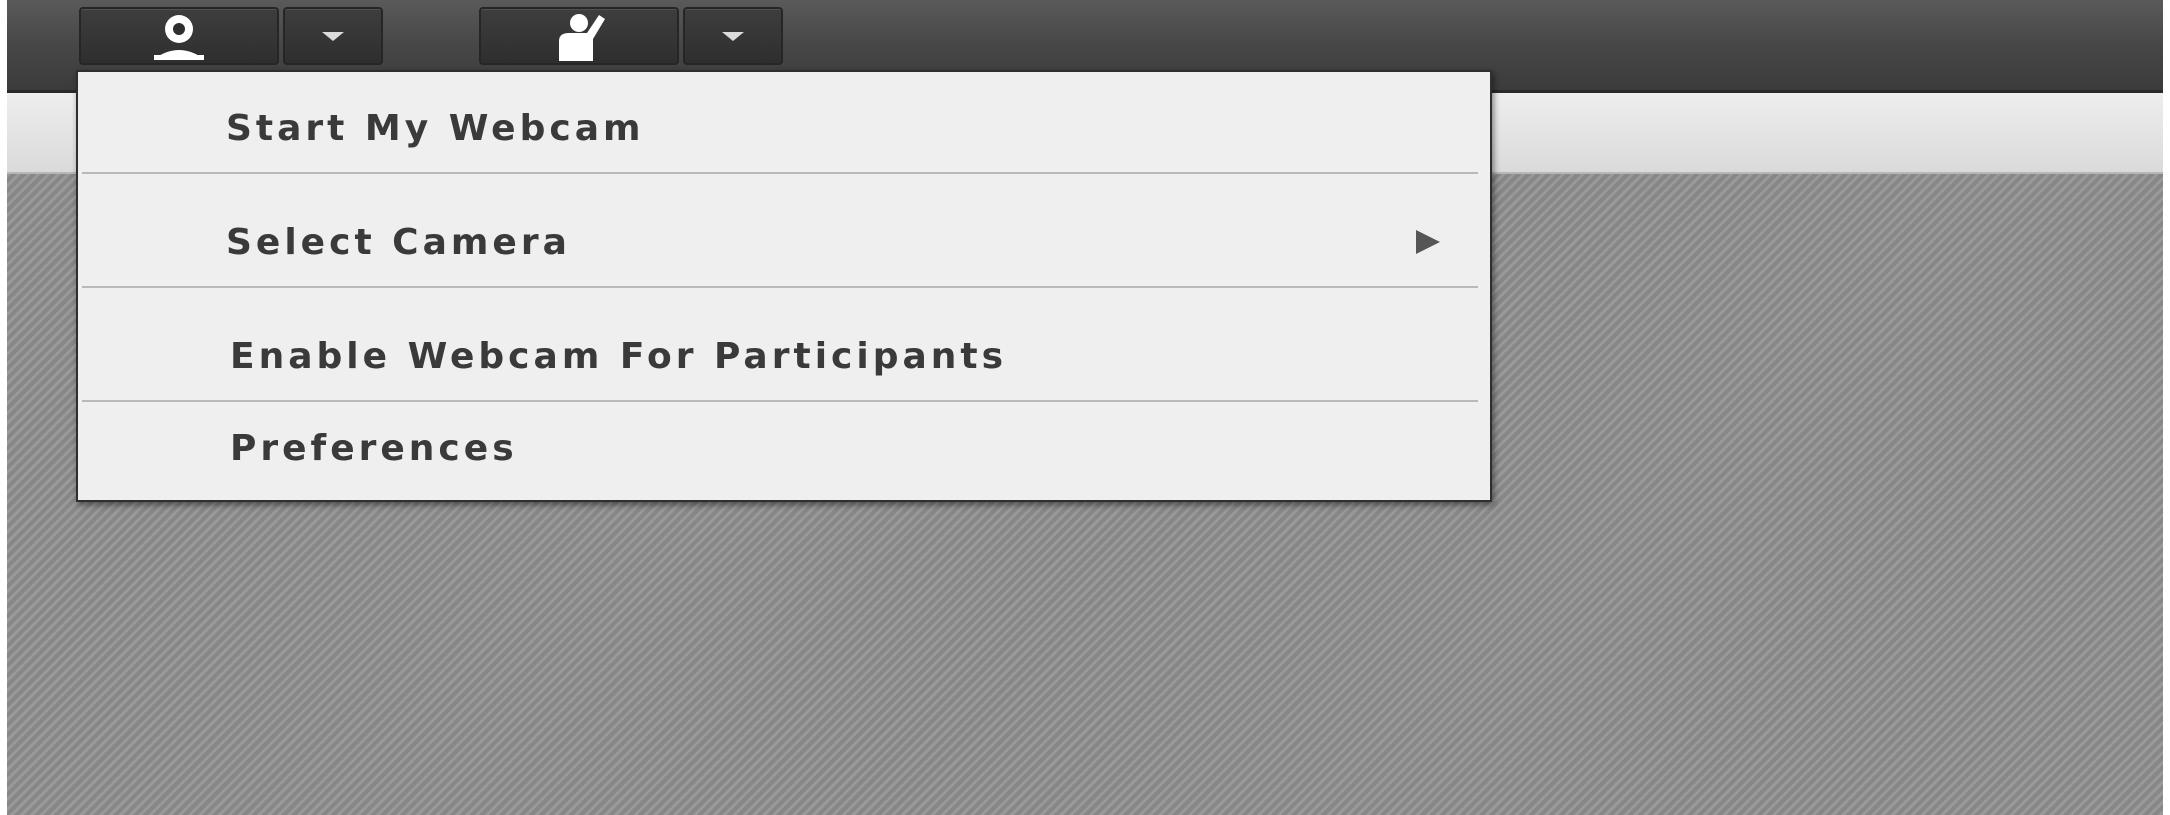  I want to click on menu-item-label: Select Camera, so click(398, 242).